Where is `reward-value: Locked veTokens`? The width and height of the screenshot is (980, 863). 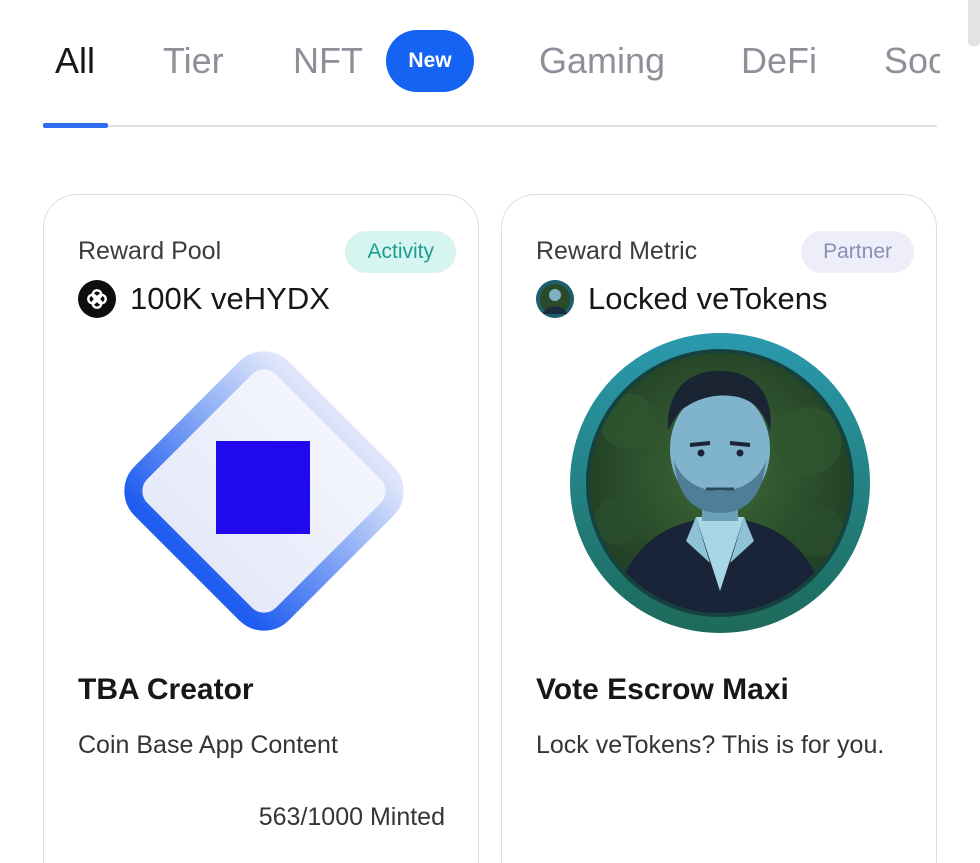 reward-value: Locked veTokens is located at coordinates (682, 299).